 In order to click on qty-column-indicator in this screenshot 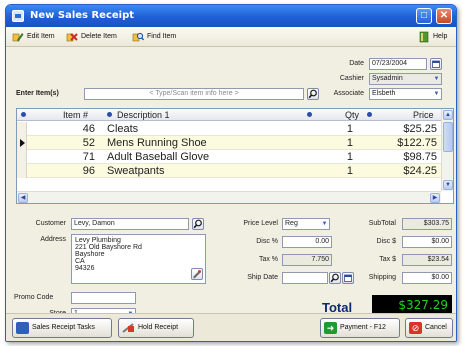, I will do `click(312, 115)`.